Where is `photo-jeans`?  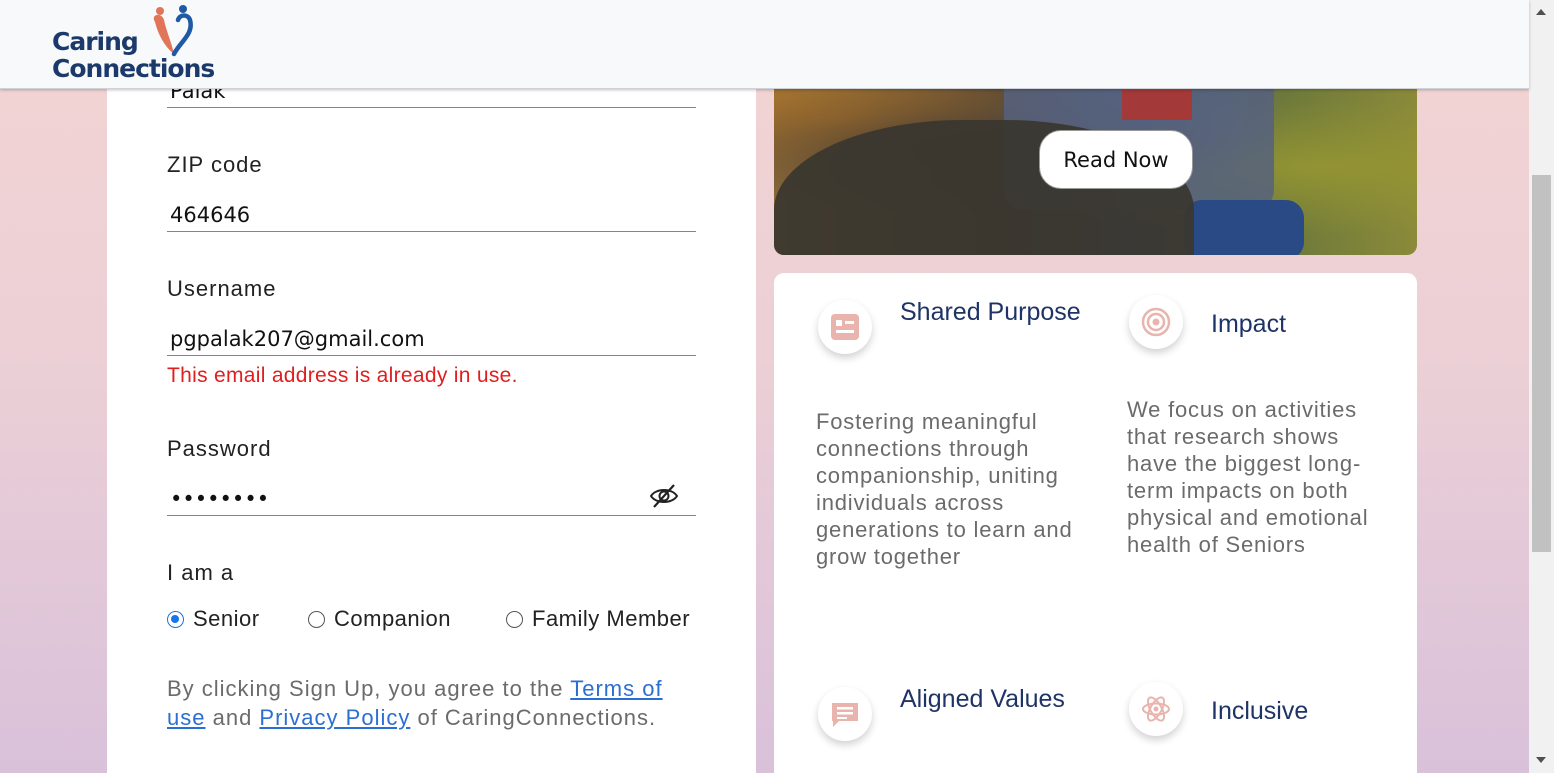 photo-jeans is located at coordinates (1244, 227).